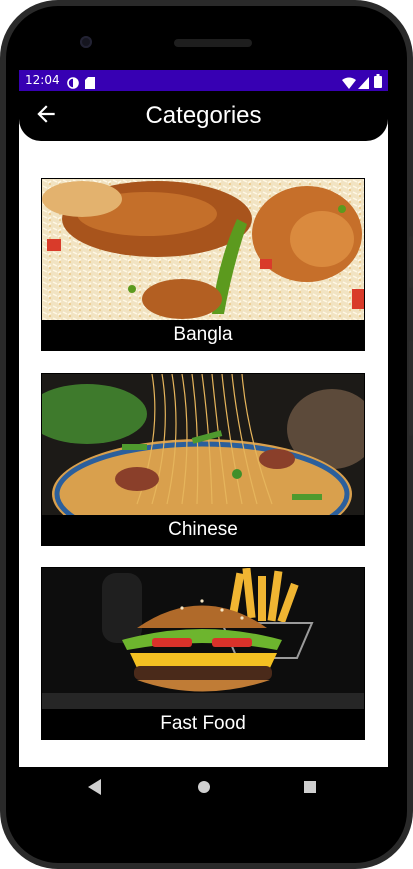 The width and height of the screenshot is (413, 869). Describe the element at coordinates (378, 82) in the screenshot. I see `battery-icon` at that location.